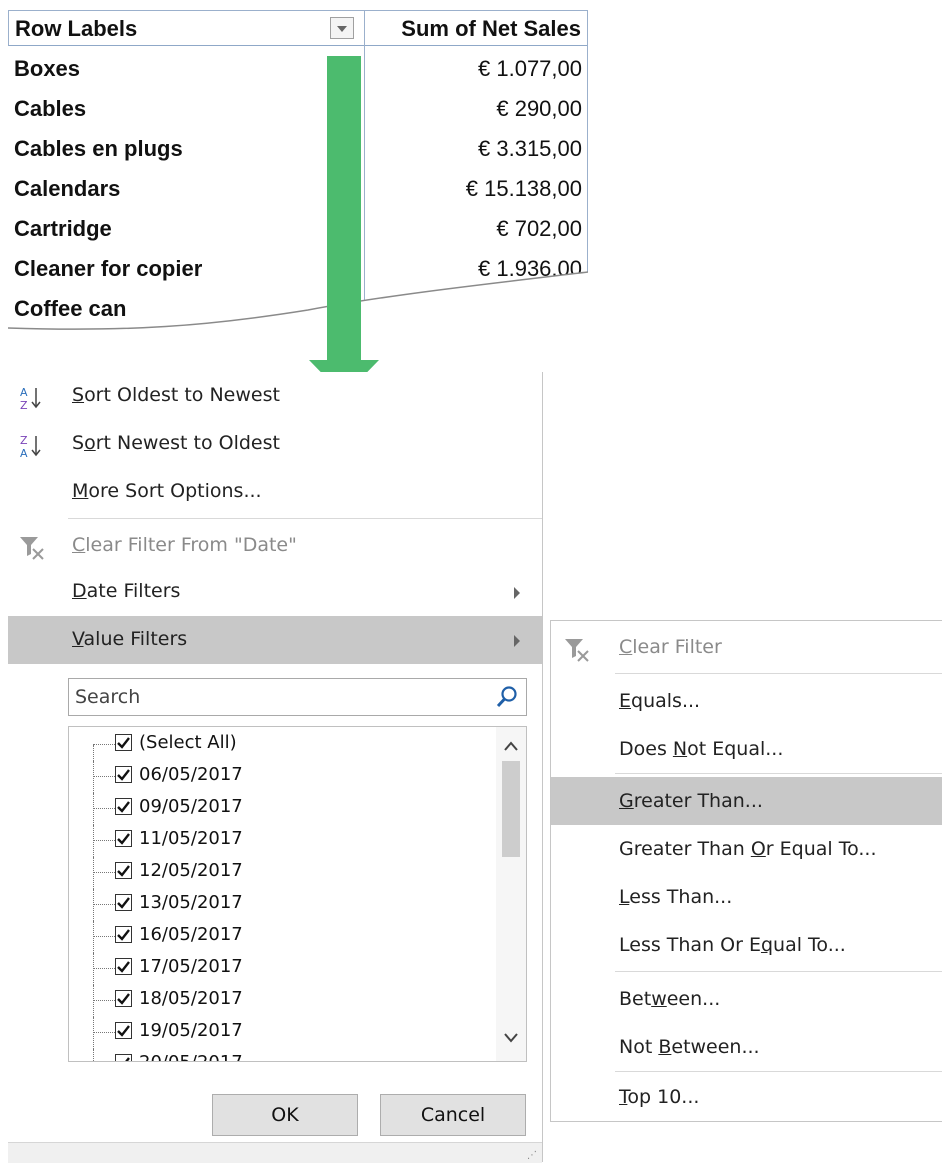 Image resolution: width=942 pixels, height=1163 pixels. Describe the element at coordinates (130, 639) in the screenshot. I see `value-filters-label: Value Filters` at that location.